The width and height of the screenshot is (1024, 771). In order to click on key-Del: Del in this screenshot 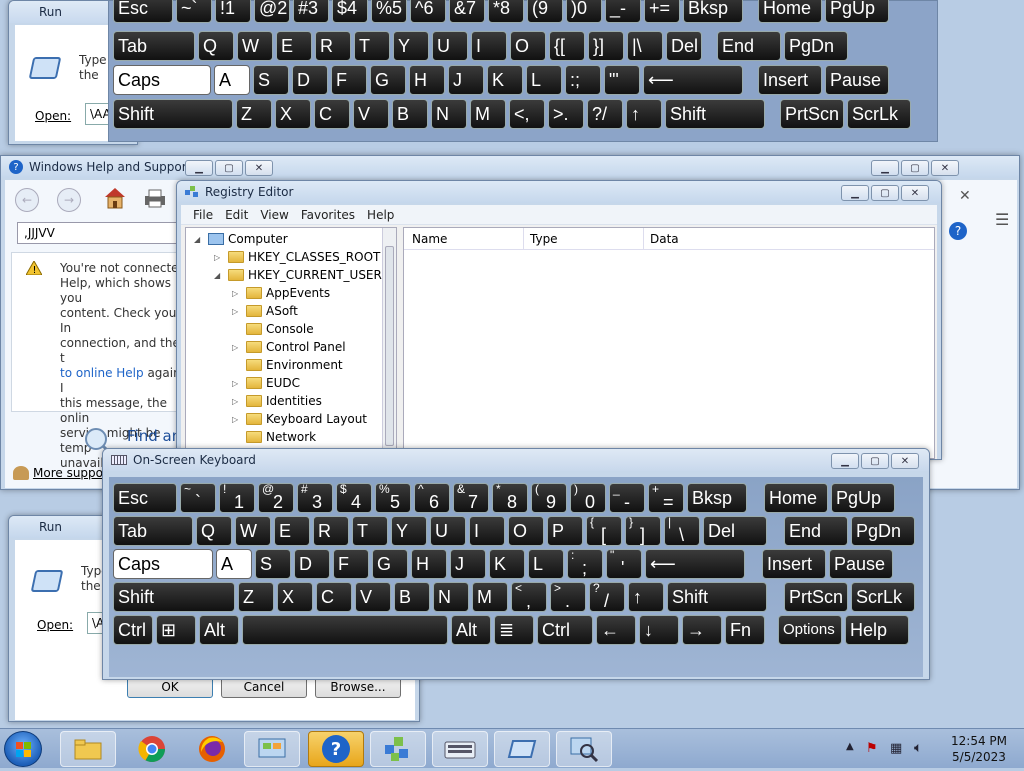, I will do `click(735, 531)`.